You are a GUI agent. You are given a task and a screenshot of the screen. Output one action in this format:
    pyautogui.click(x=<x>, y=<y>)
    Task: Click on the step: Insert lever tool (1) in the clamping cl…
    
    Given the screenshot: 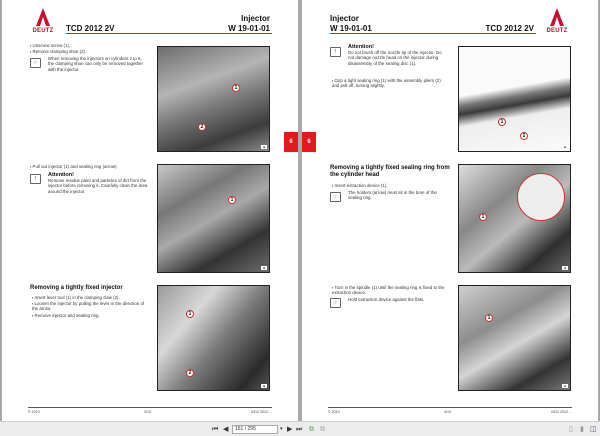 What is the action you would take?
    pyautogui.click(x=76, y=297)
    